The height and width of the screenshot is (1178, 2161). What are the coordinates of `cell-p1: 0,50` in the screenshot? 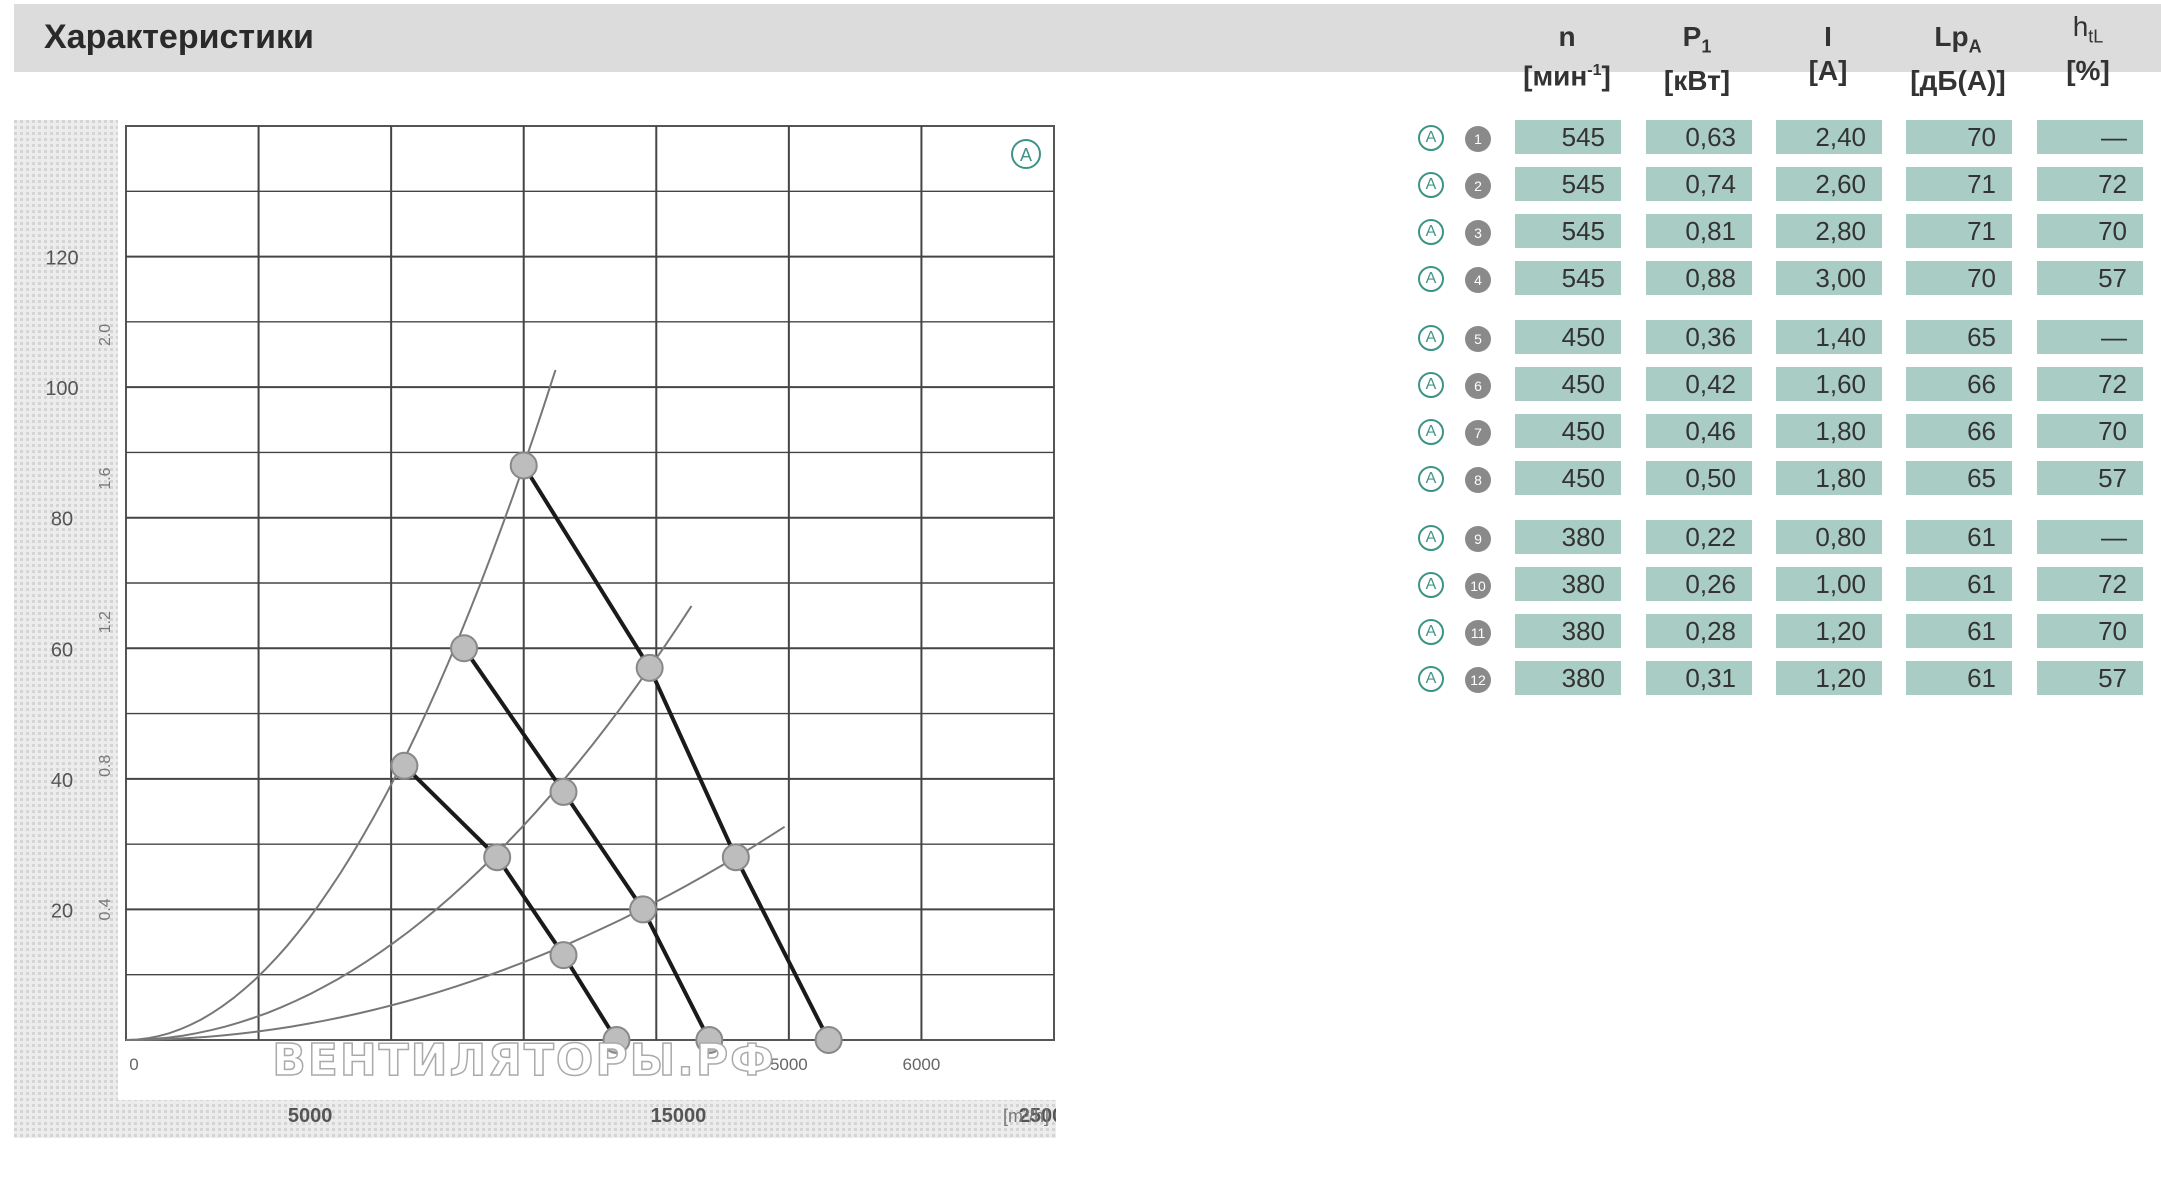 It's located at (1699, 478).